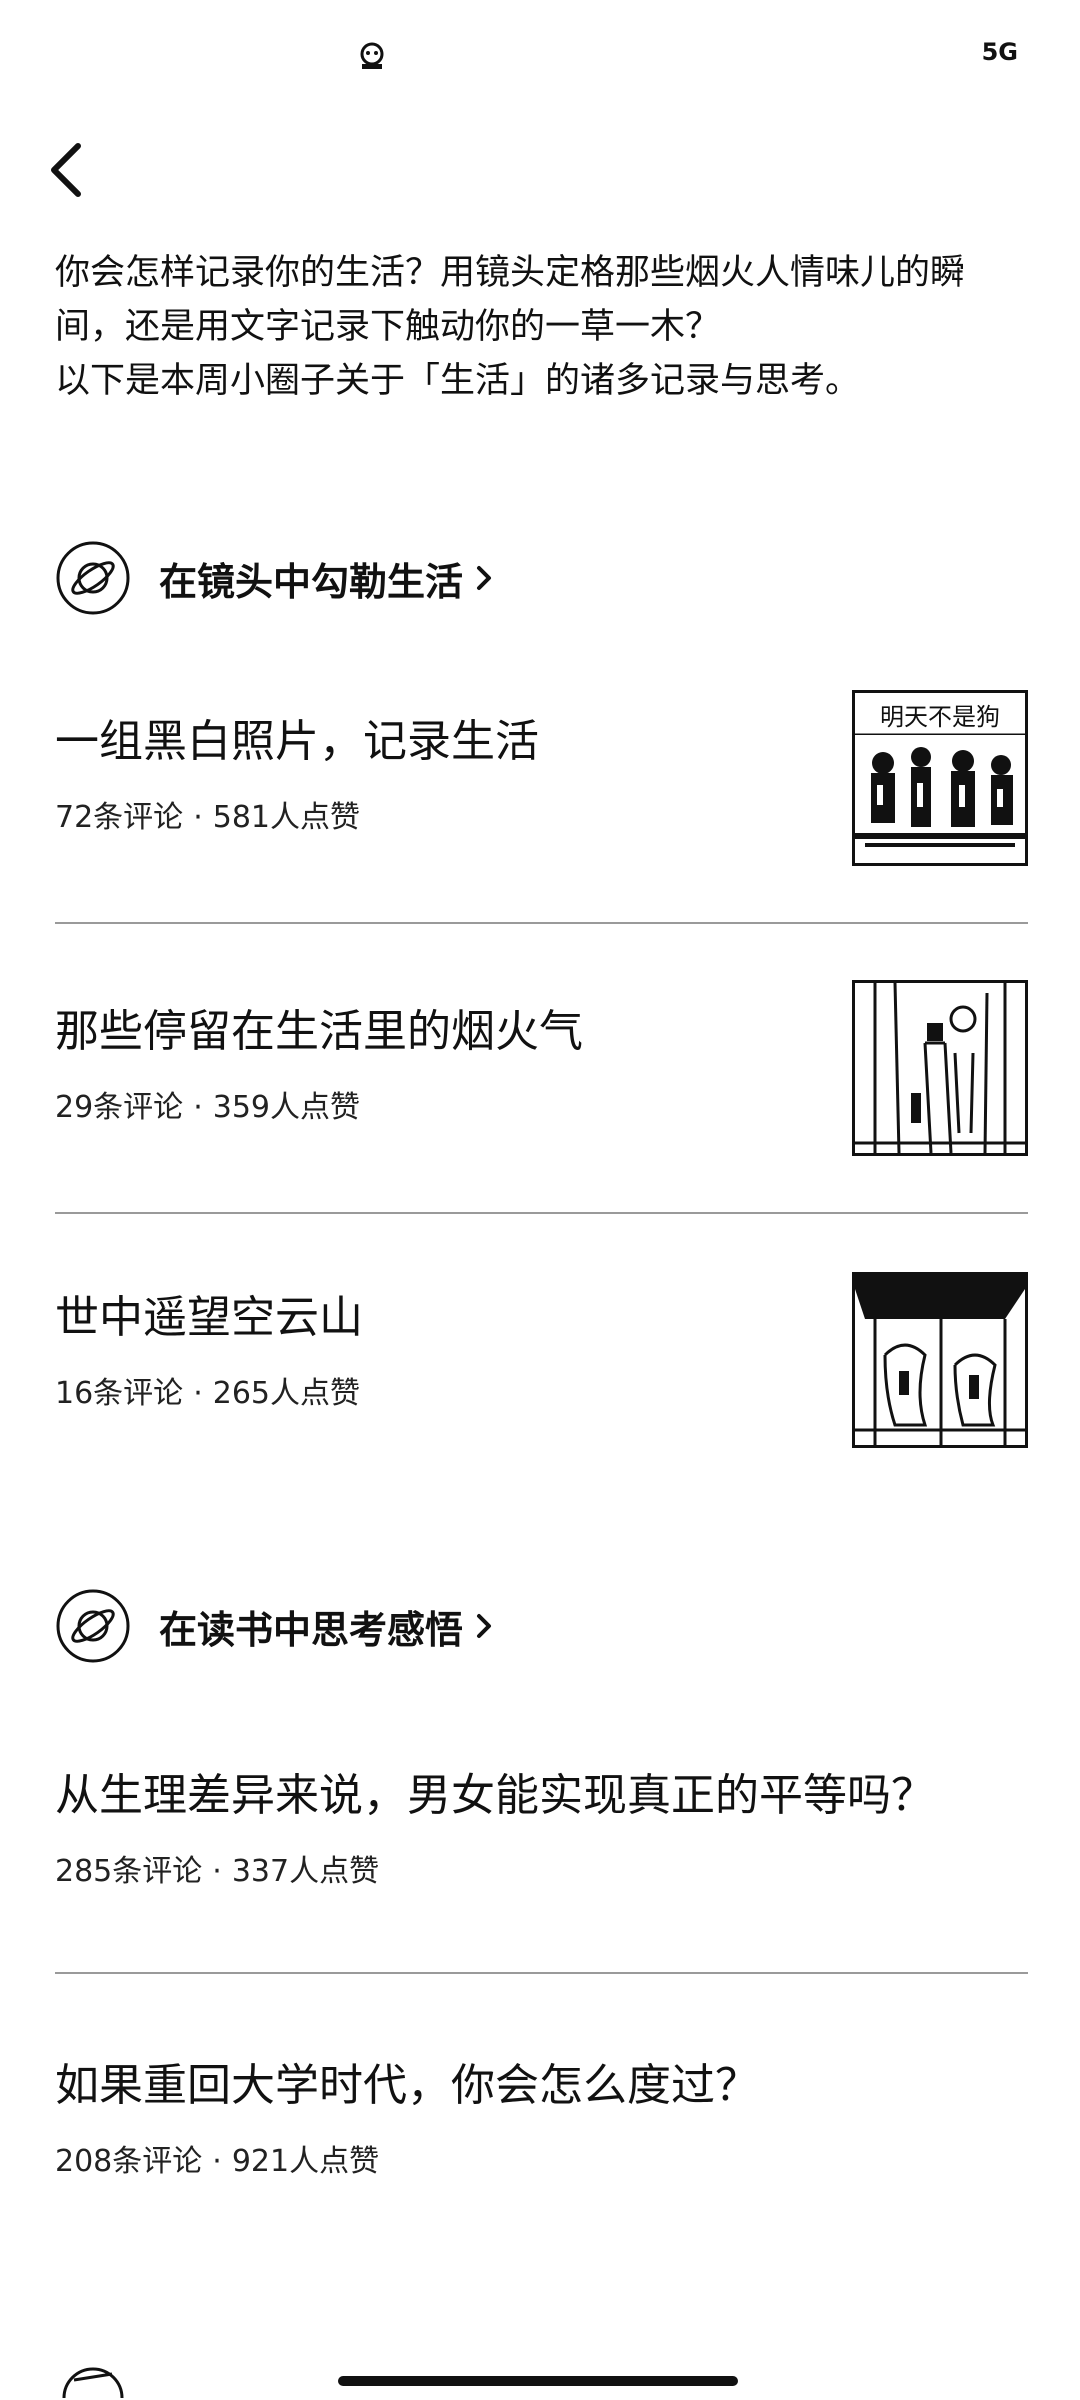  Describe the element at coordinates (540, 55) in the screenshot. I see `status-bar: 5G` at that location.